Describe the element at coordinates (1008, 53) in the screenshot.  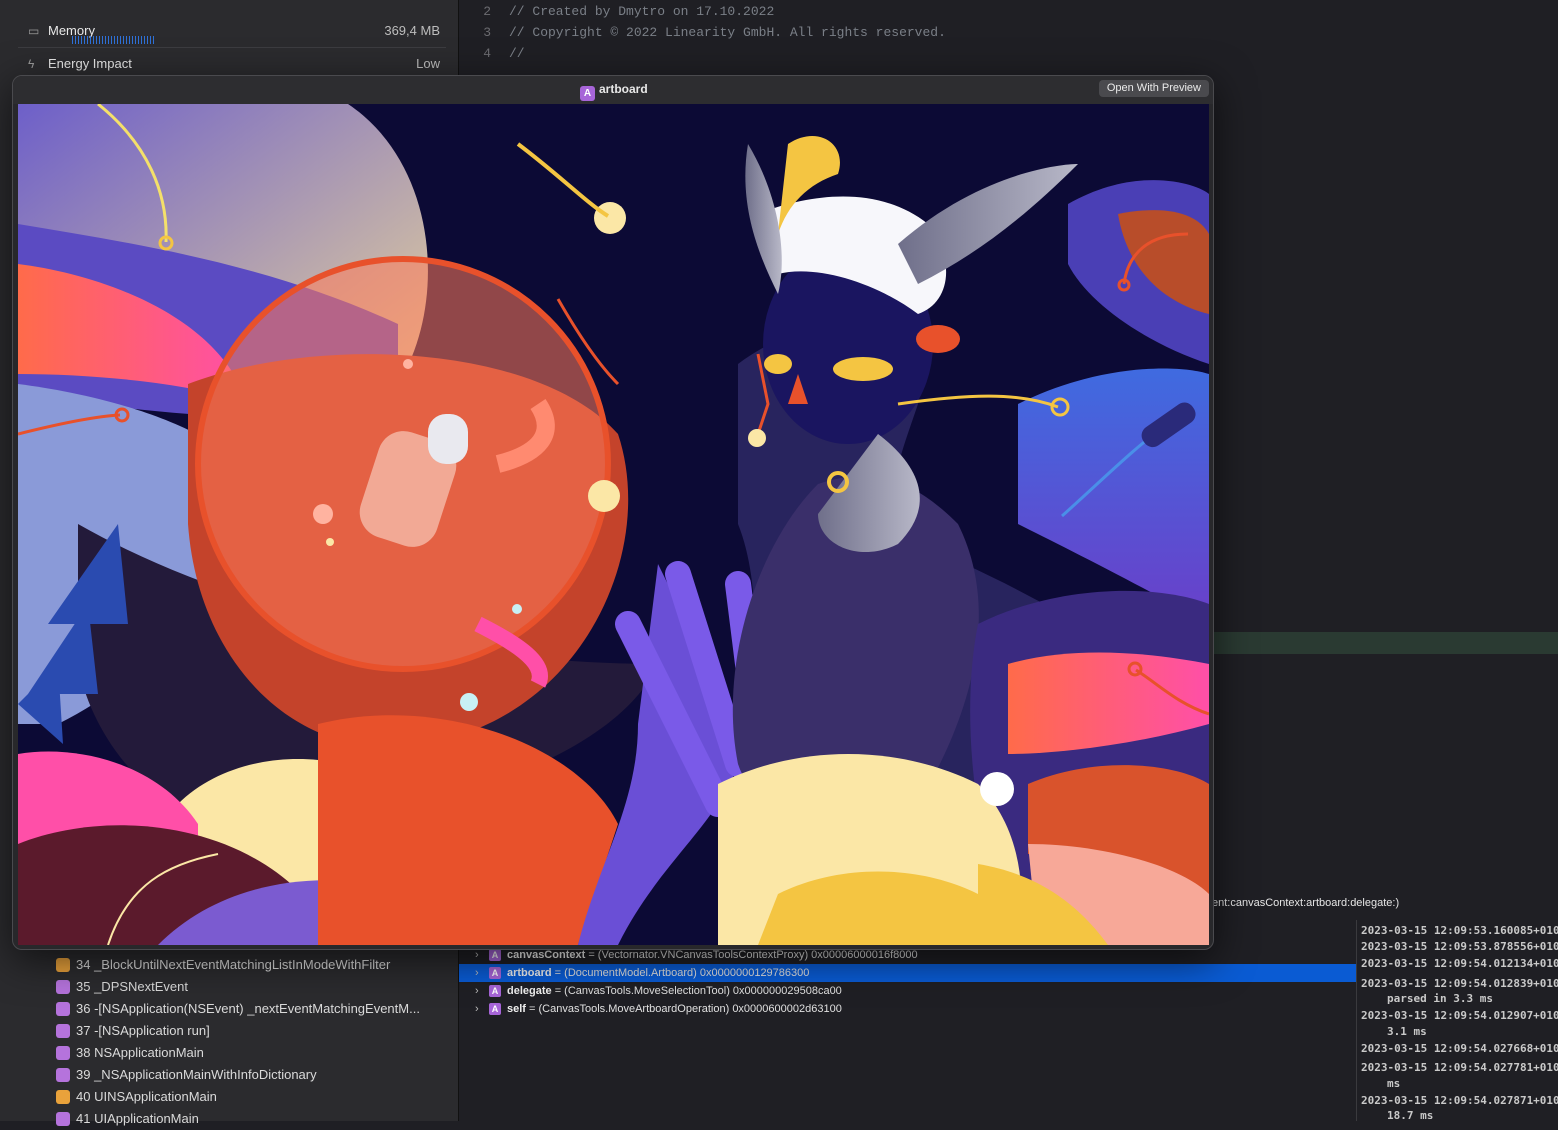
I see `code-line: 4//` at that location.